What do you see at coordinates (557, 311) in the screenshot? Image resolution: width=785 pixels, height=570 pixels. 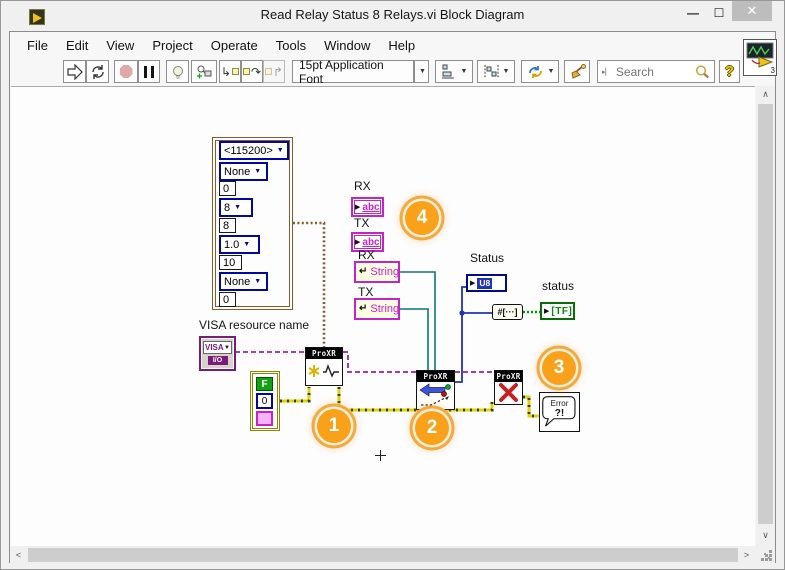 I see `status-bool-array-indicator-terminal: ▶ [TF]` at bounding box center [557, 311].